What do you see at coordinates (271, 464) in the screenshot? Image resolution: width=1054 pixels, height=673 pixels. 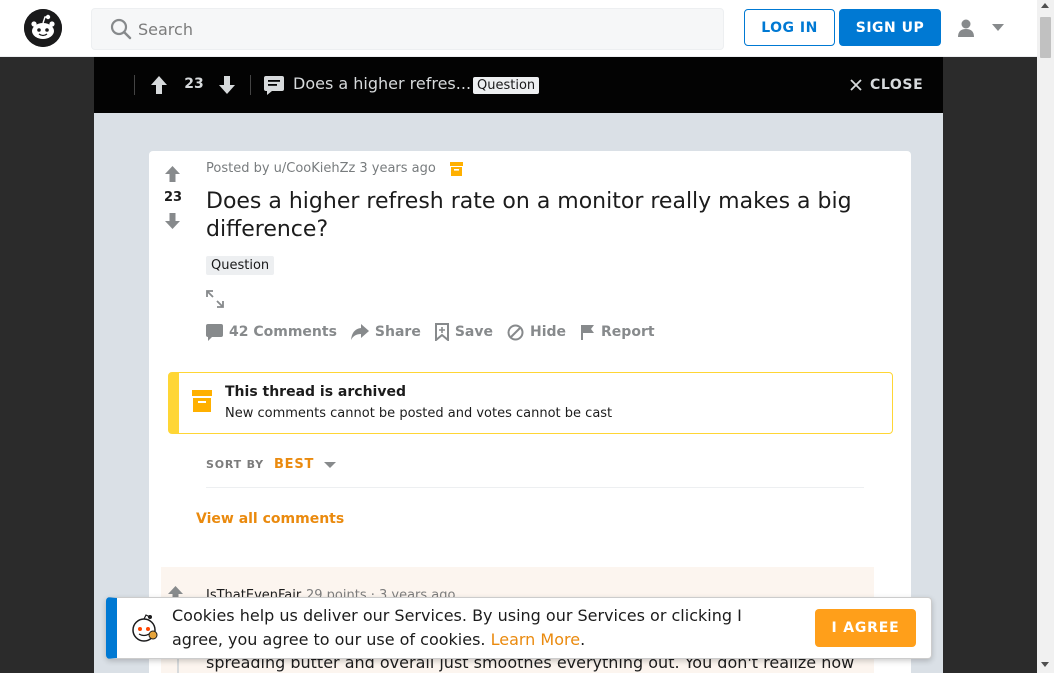 I see `sort-dropdown: SORT BY BEST` at bounding box center [271, 464].